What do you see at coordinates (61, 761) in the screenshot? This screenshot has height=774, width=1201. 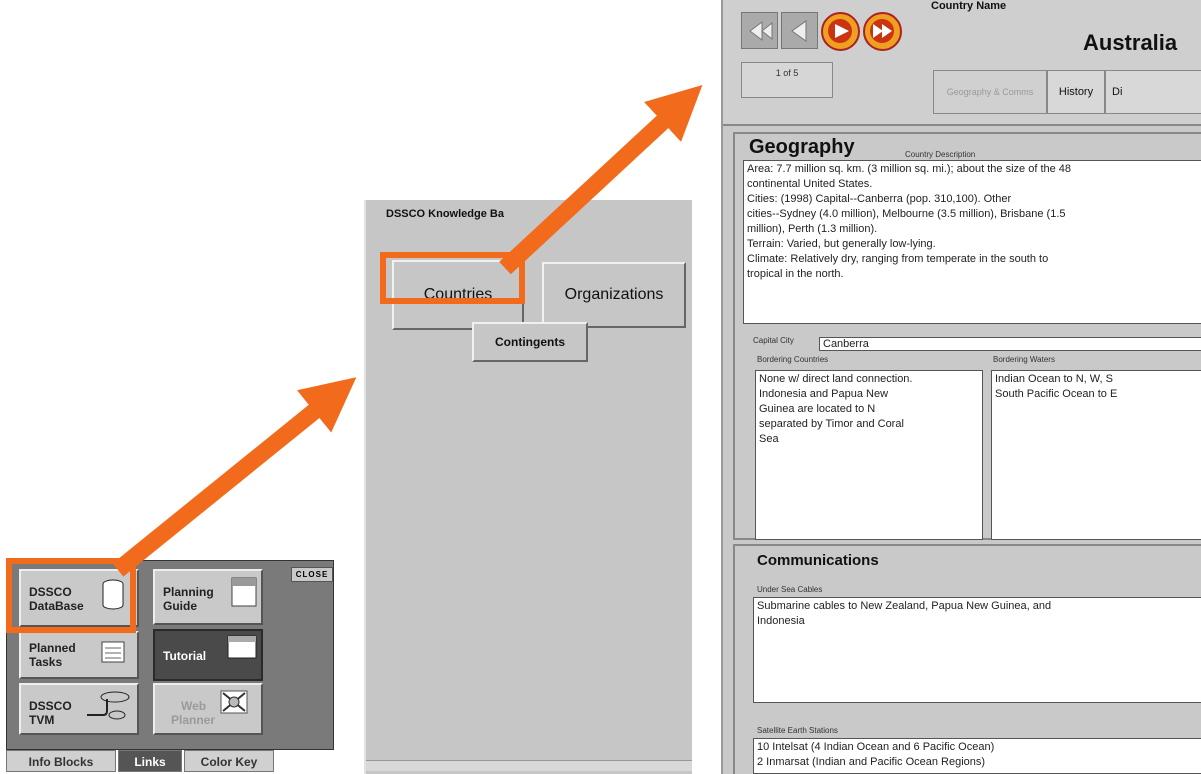 I see `tab-info-blocks: Info Blocks` at bounding box center [61, 761].